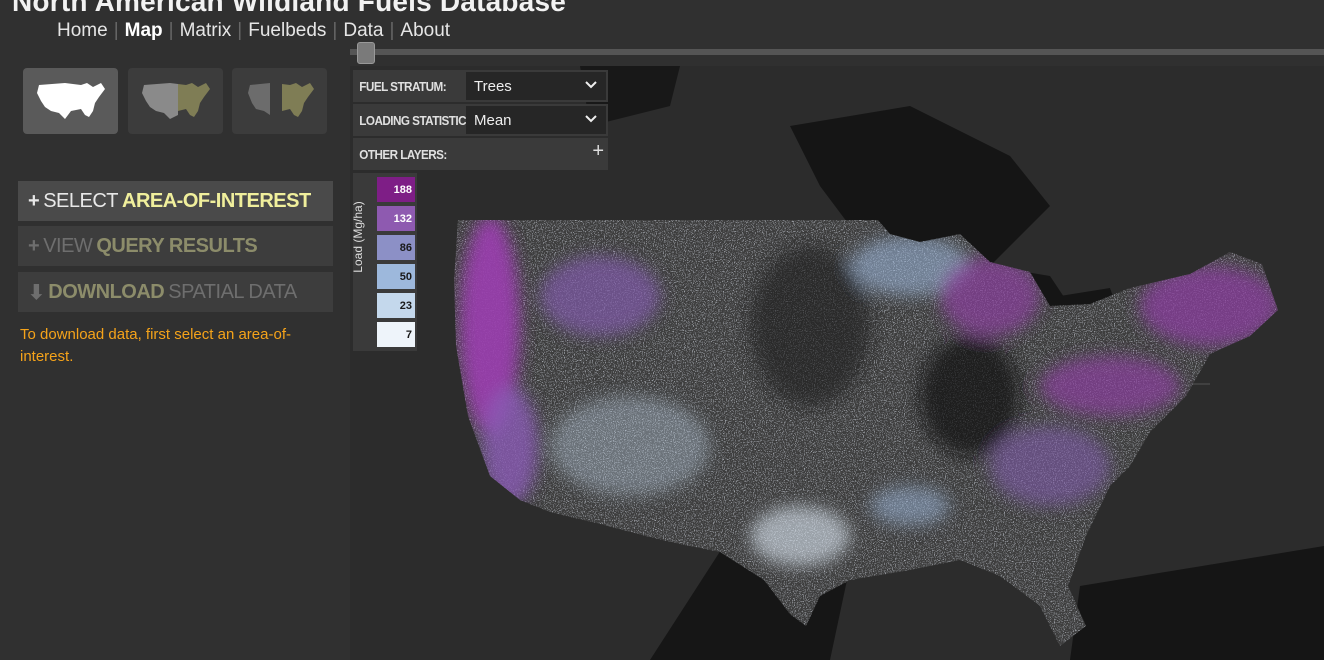 Image resolution: width=1324 pixels, height=660 pixels. What do you see at coordinates (384, 262) in the screenshot?
I see `map-legend: Load (Mg/ha) 188 132 86 50 23 7` at bounding box center [384, 262].